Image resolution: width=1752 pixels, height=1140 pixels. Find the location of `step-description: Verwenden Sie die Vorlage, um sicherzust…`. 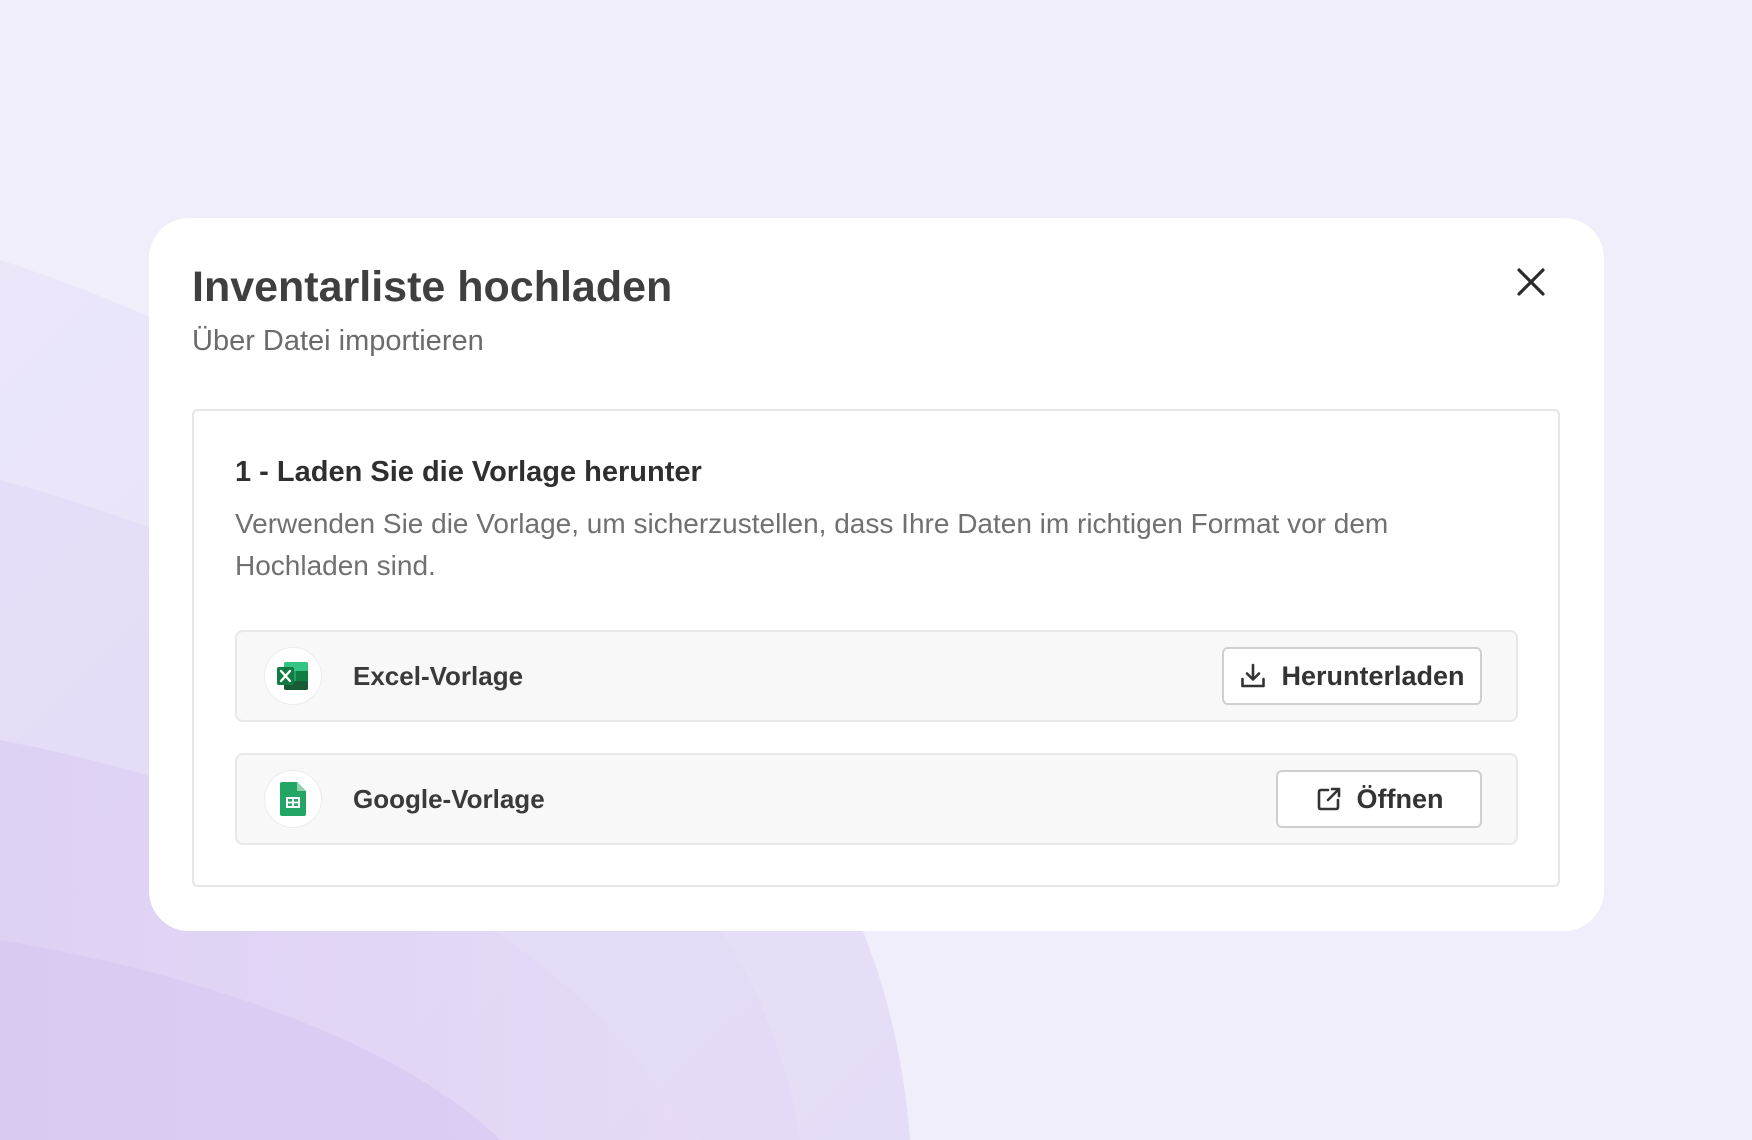

step-description: Verwenden Sie die Vorlage, um sicherzust… is located at coordinates (812, 544).